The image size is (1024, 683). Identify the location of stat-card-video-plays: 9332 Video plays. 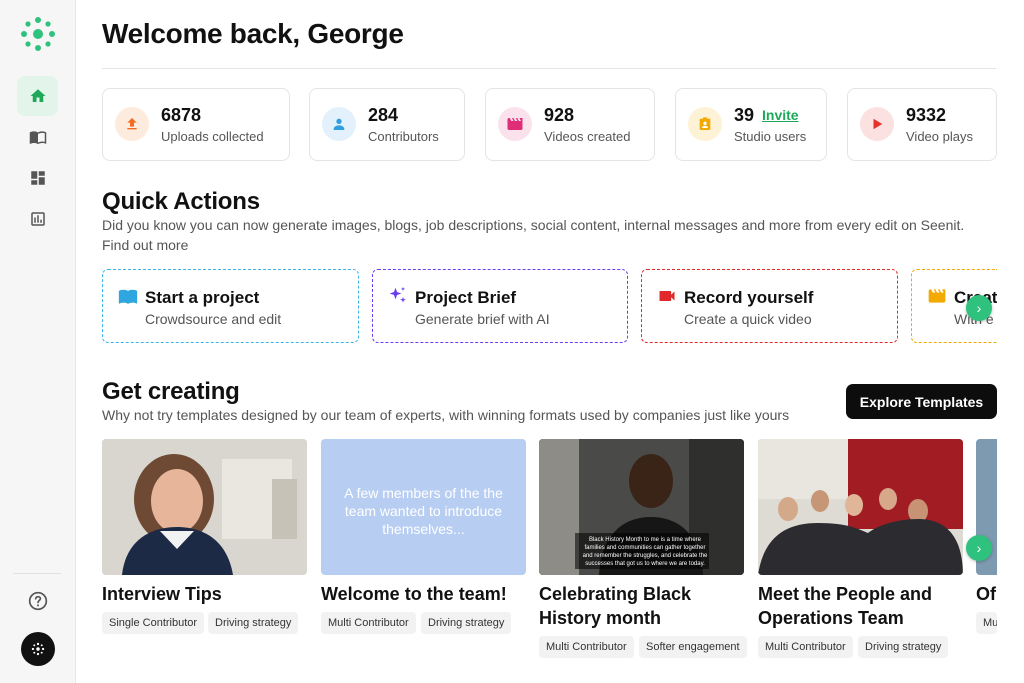
(922, 124).